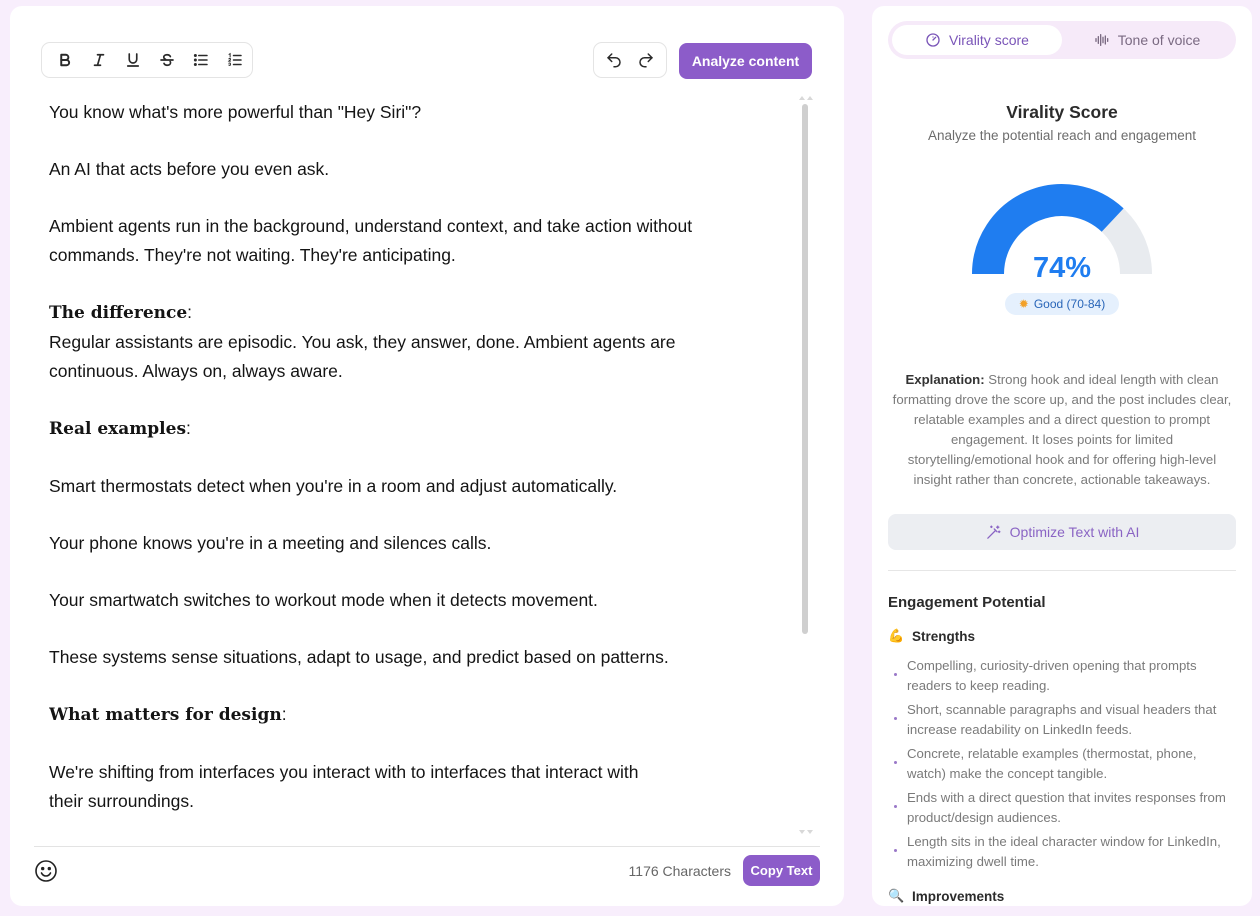 This screenshot has height=916, width=1260. Describe the element at coordinates (958, 896) in the screenshot. I see `improvements-label: Improvements` at that location.